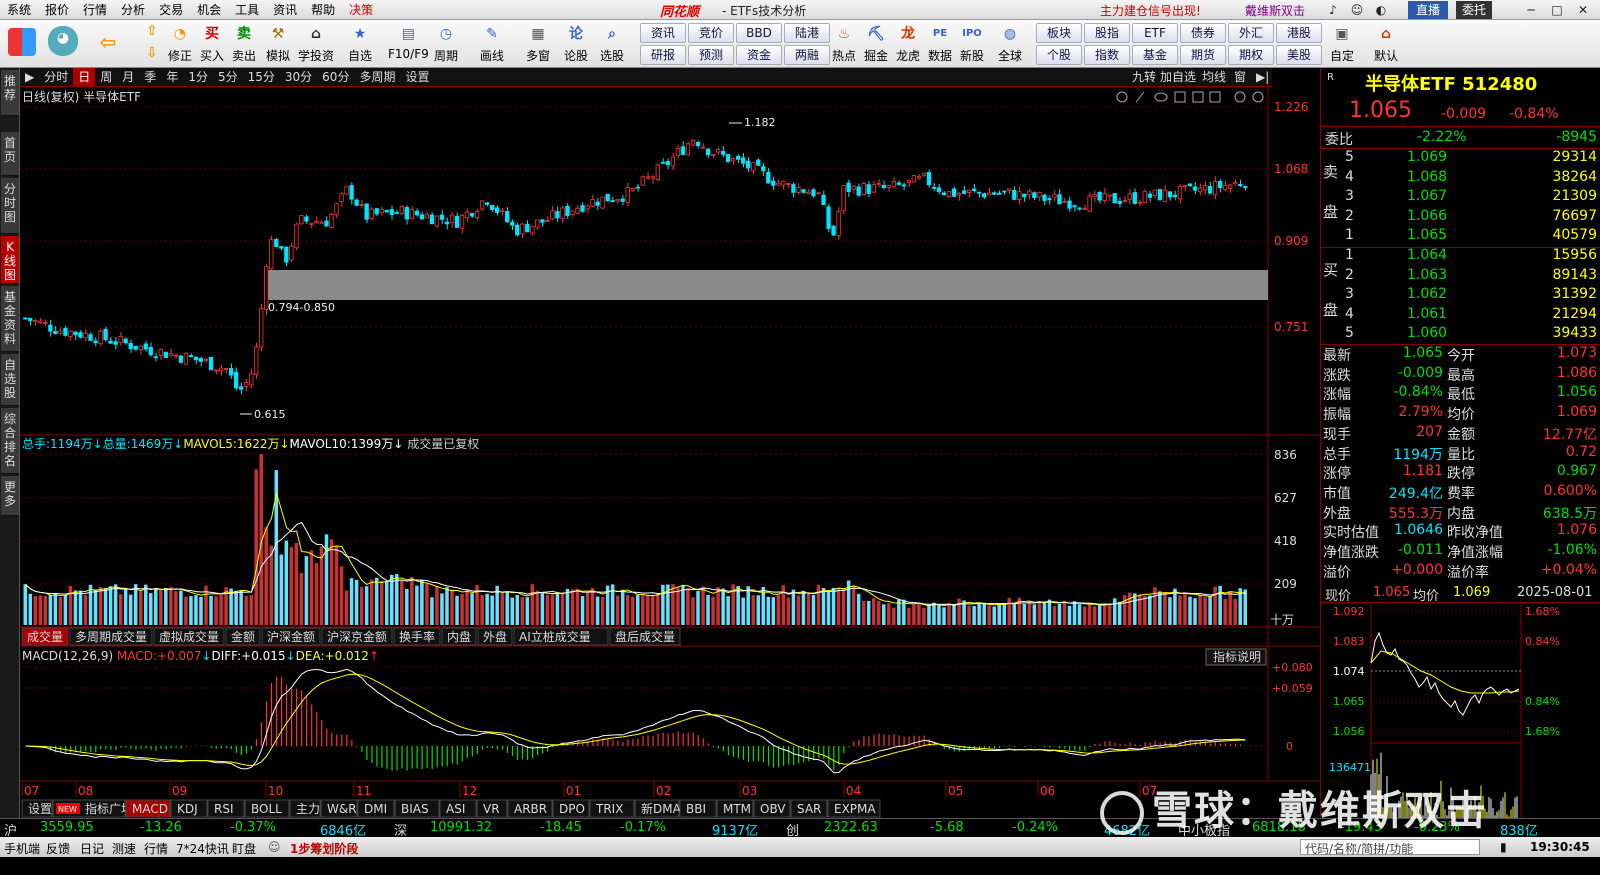 The height and width of the screenshot is (875, 1600). What do you see at coordinates (202, 848) in the screenshot?
I see `status-newsflash: 7*24快讯` at bounding box center [202, 848].